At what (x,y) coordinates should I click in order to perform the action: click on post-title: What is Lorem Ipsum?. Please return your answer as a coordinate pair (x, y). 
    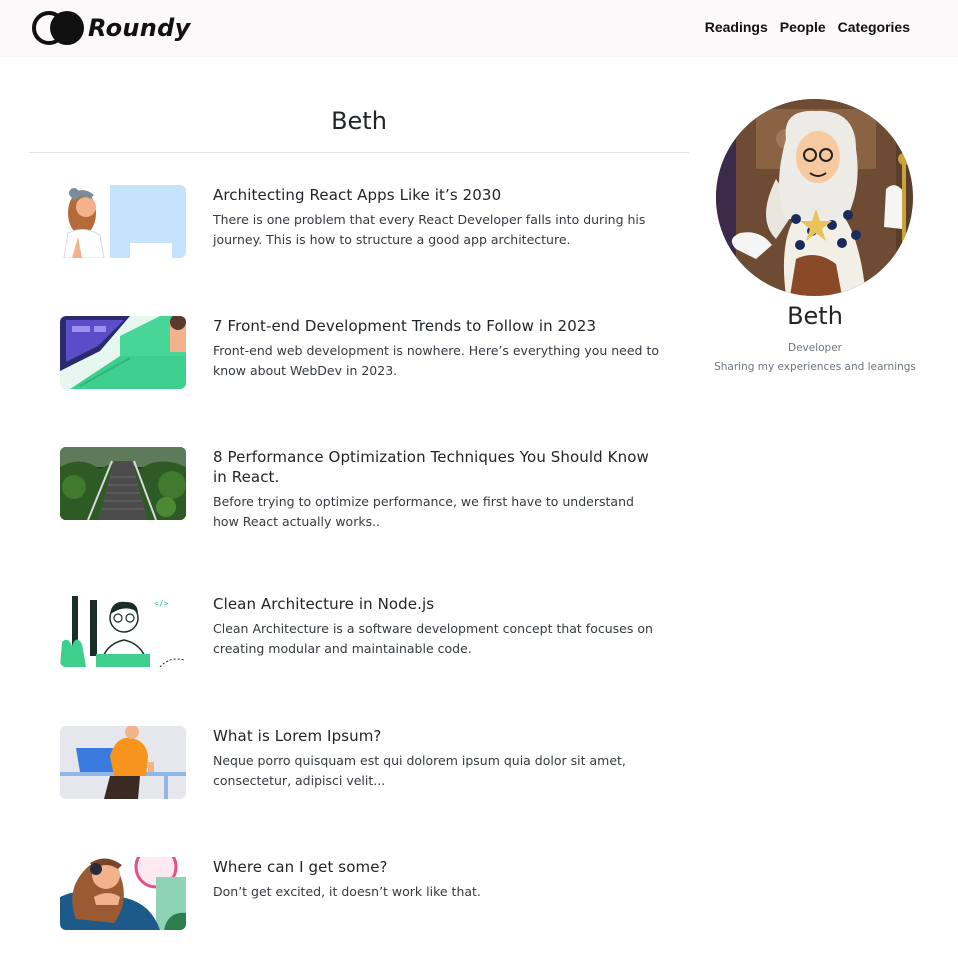
    Looking at the image, I should click on (438, 736).